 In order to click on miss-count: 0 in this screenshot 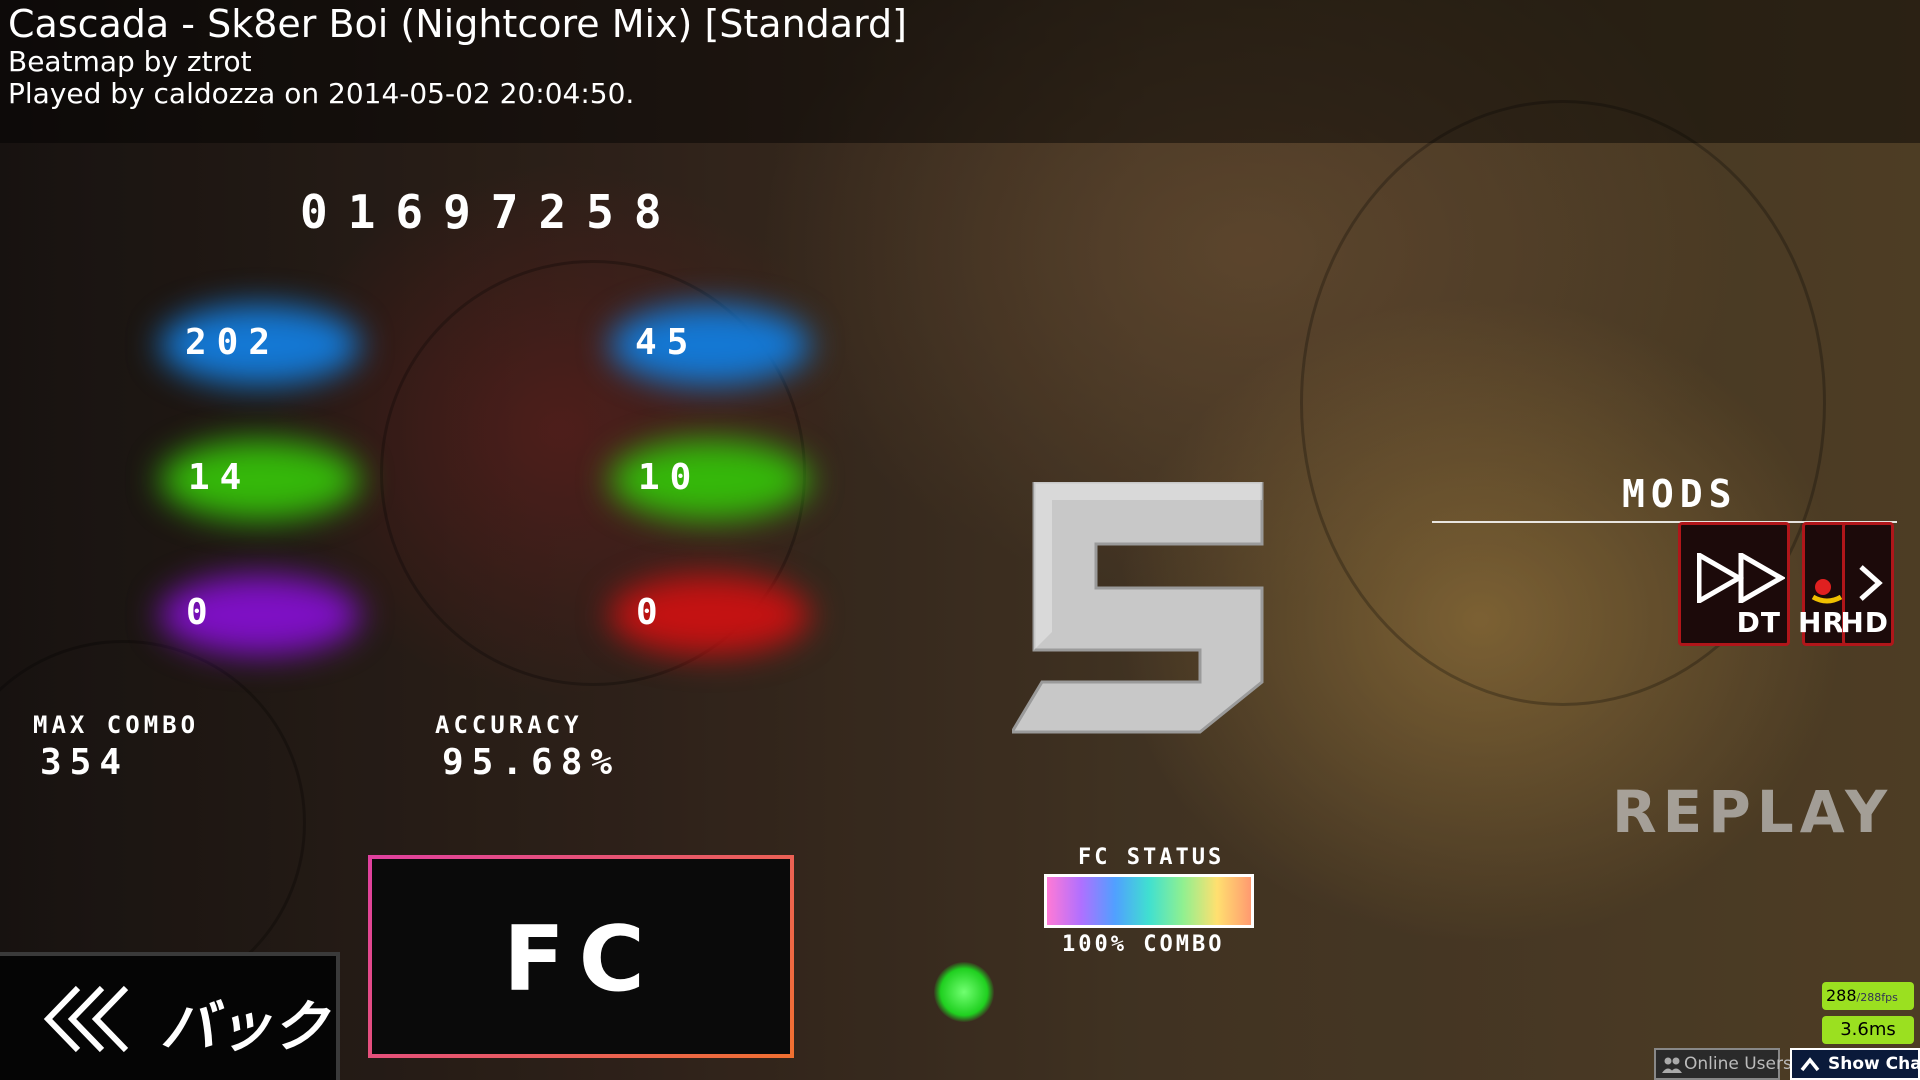, I will do `click(652, 612)`.